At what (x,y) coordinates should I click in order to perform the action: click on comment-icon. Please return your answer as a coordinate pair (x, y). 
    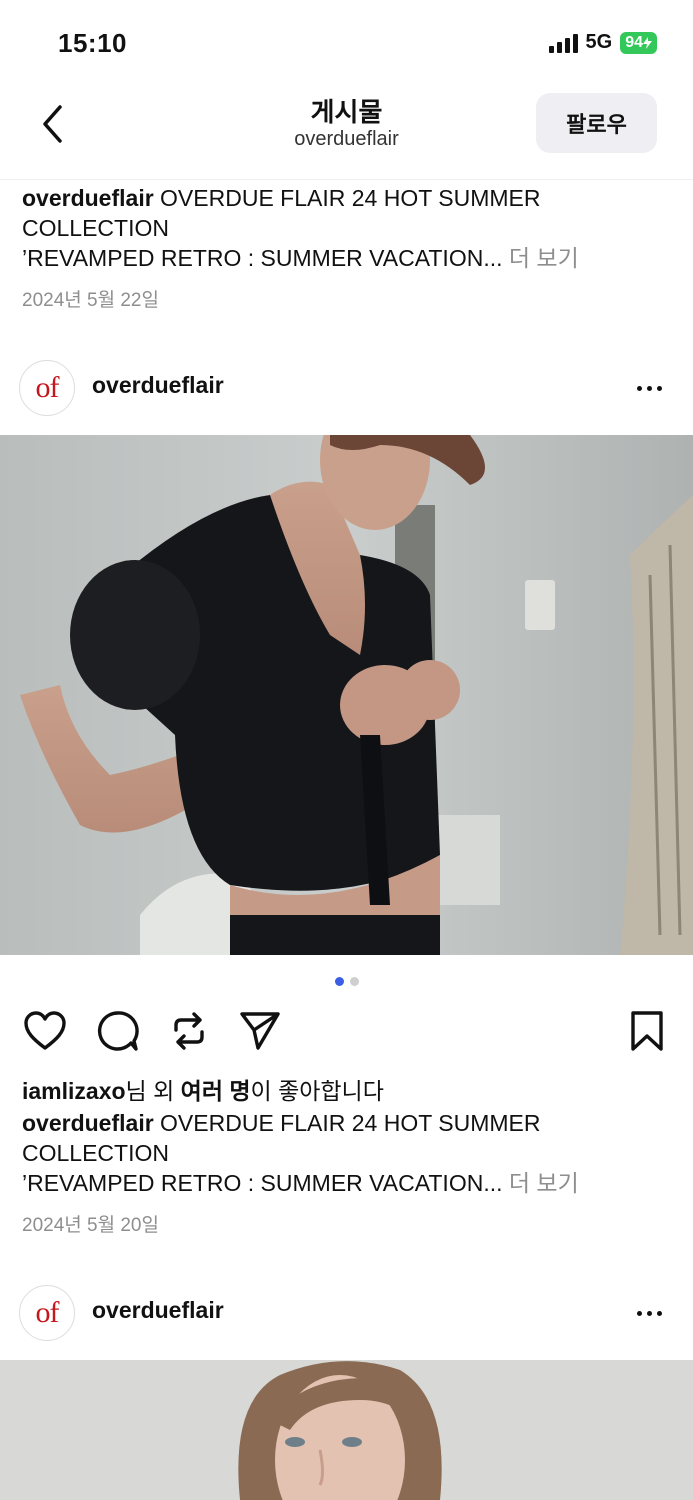
    Looking at the image, I should click on (118, 1031).